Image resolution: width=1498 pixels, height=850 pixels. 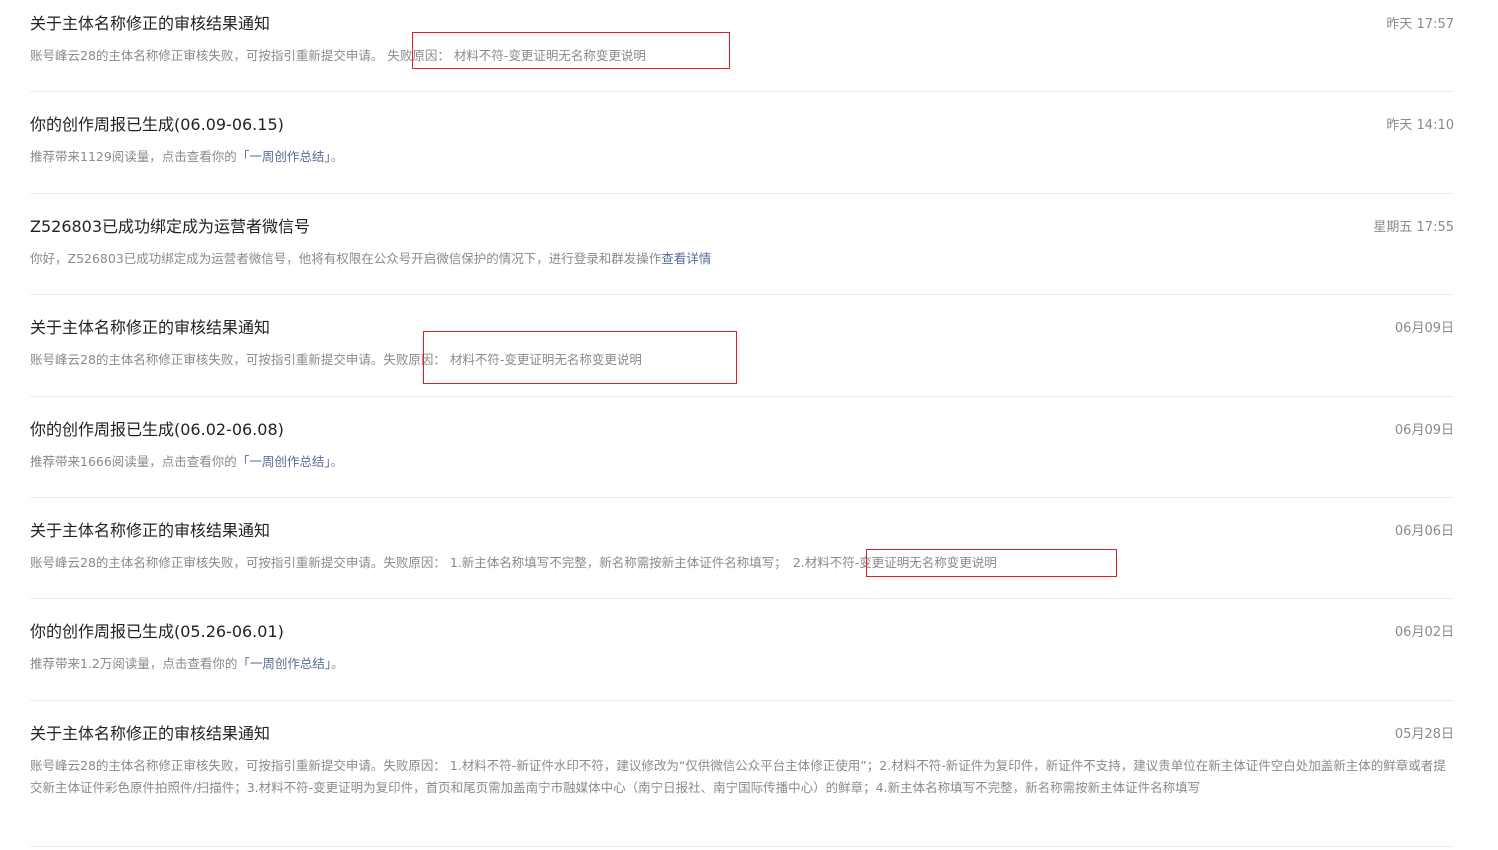 I want to click on message-time: 05月28日, so click(x=1424, y=734).